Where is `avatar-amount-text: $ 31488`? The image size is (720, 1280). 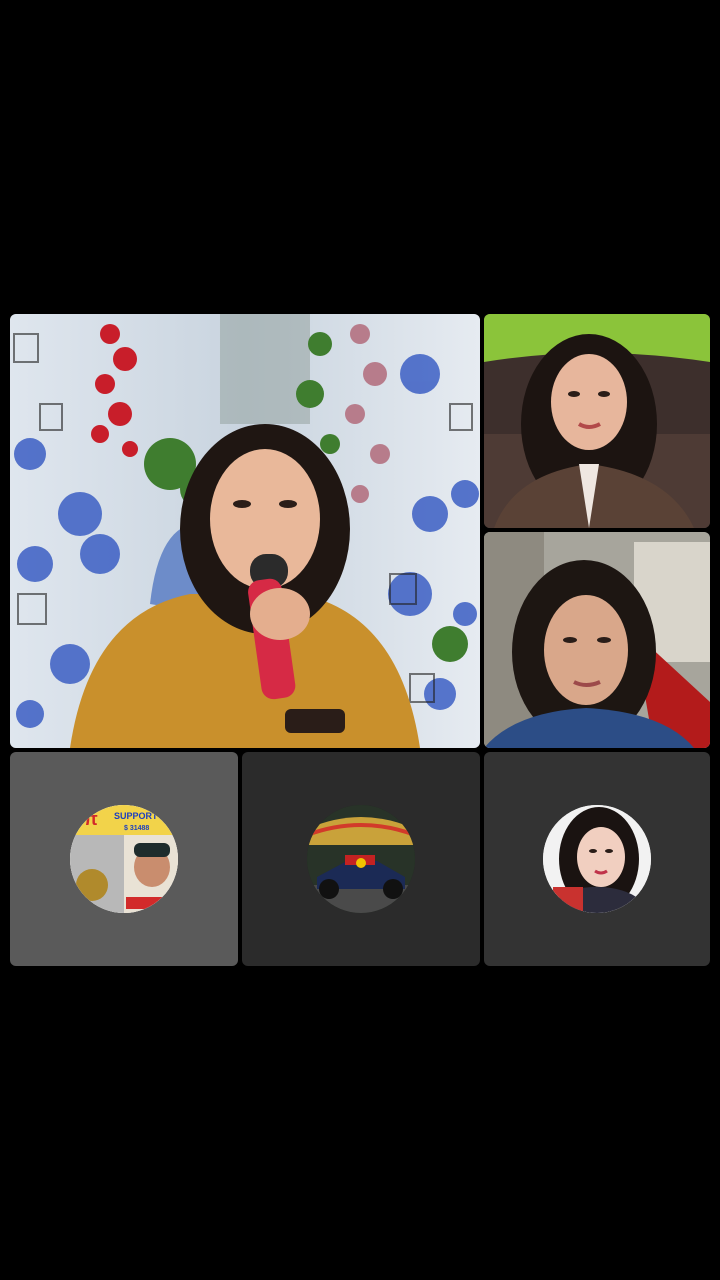 avatar-amount-text: $ 31488 is located at coordinates (137, 828).